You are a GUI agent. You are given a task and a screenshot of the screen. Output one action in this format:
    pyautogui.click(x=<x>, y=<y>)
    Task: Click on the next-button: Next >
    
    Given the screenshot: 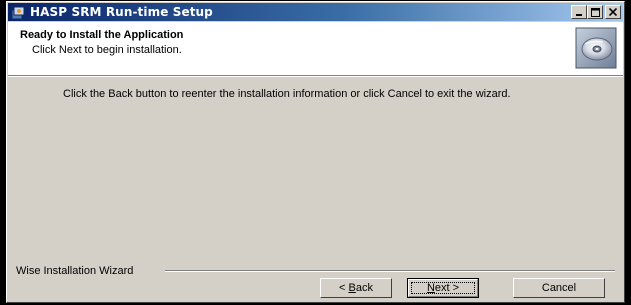 What is the action you would take?
    pyautogui.click(x=443, y=288)
    